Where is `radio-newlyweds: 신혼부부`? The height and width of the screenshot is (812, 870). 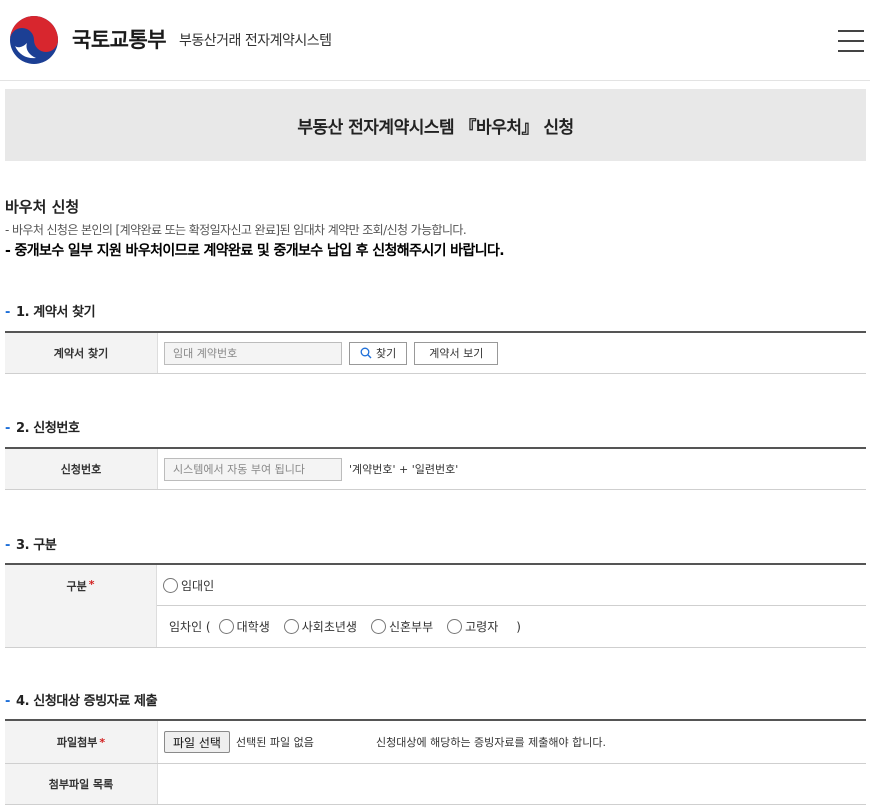
radio-newlyweds: 신혼부부 is located at coordinates (402, 626).